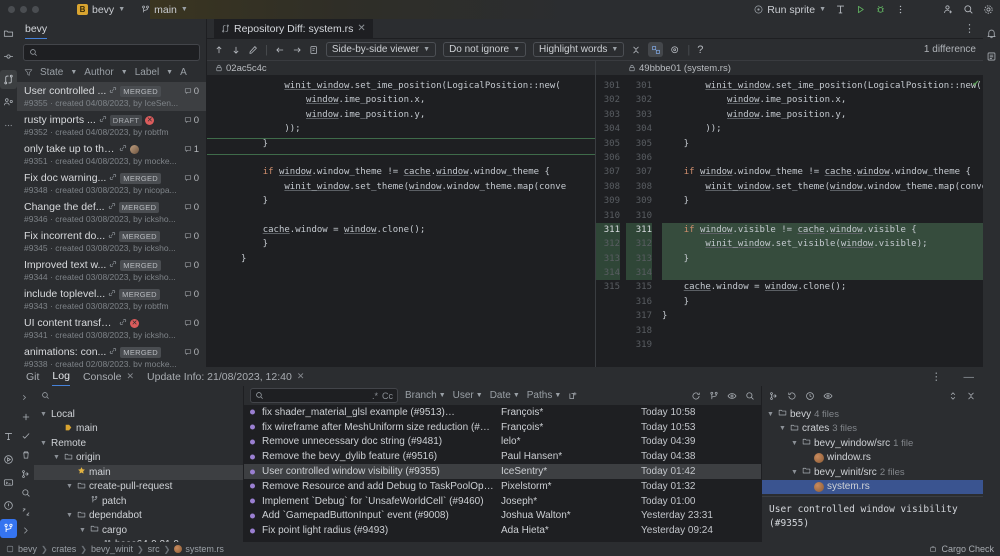 This screenshot has height=556, width=1000. Describe the element at coordinates (324, 395) in the screenshot. I see `log-search-input: .* Cc` at that location.